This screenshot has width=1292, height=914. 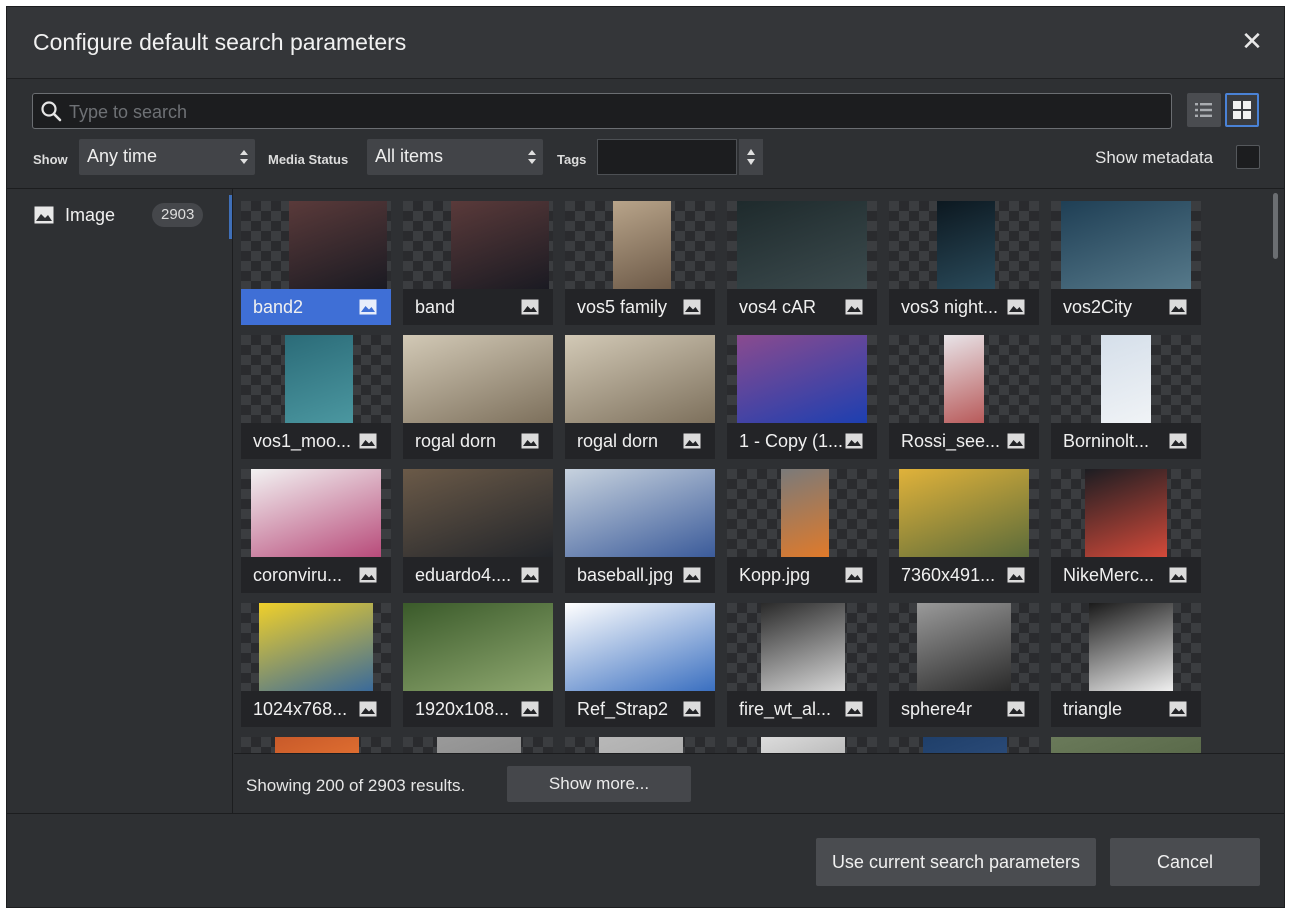 I want to click on media-status-select: All items, so click(x=455, y=157).